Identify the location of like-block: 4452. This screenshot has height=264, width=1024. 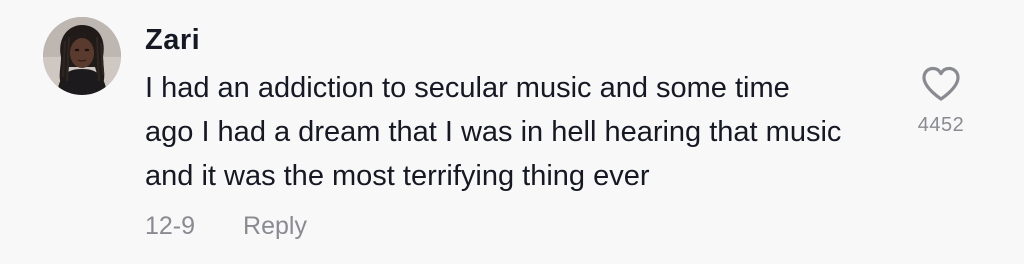
(941, 101).